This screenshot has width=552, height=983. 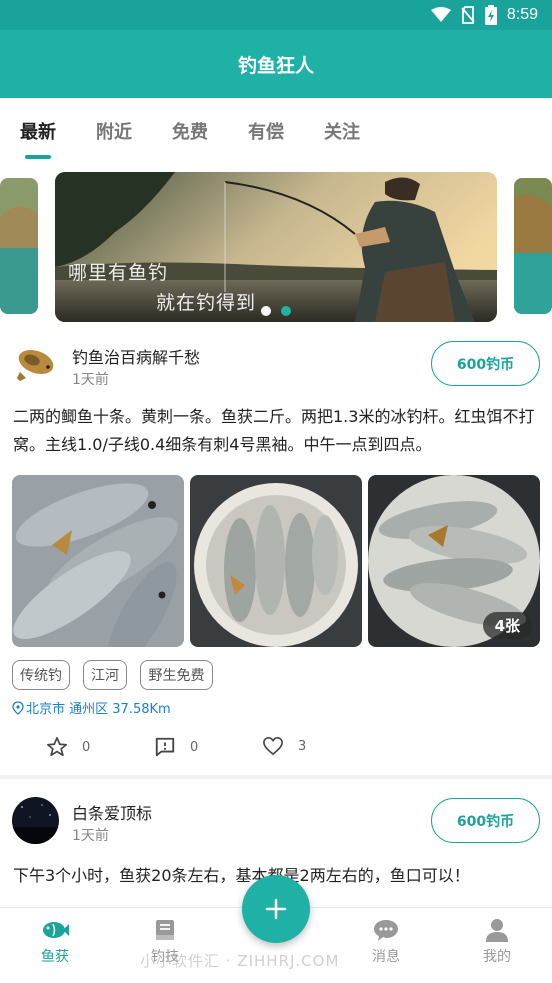 I want to click on tab-nearby: 附近, so click(x=114, y=131).